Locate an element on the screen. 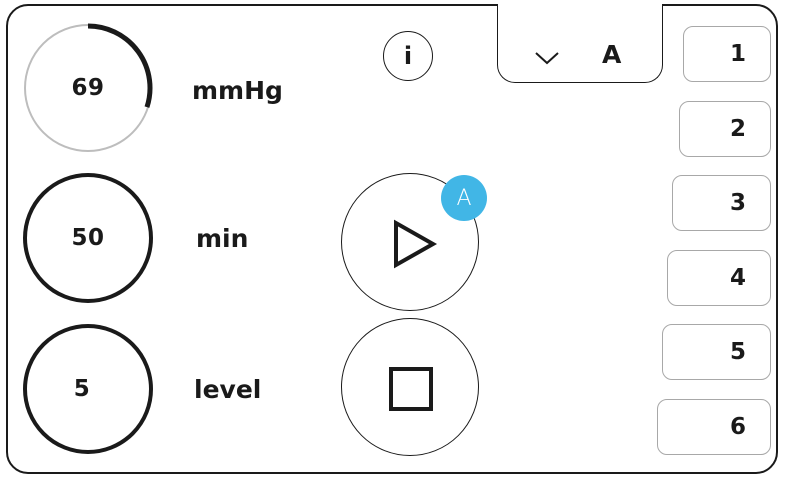 The image size is (787, 478). time-dial: 50 is located at coordinates (88, 238).